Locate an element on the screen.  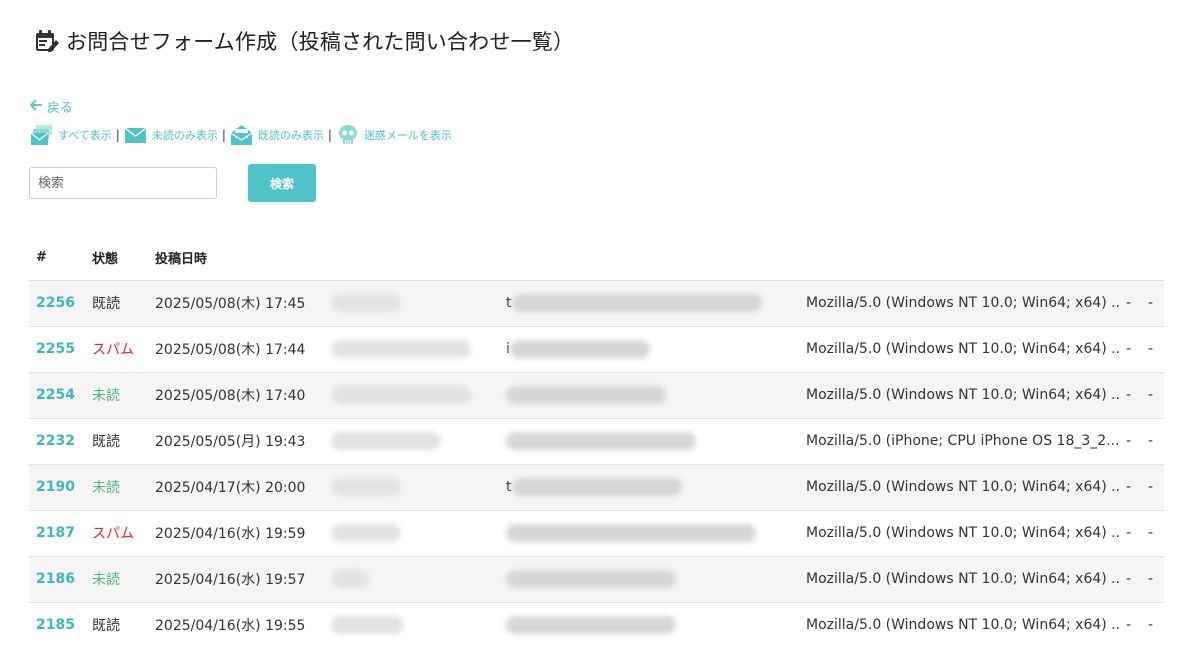
mail-open-icon is located at coordinates (241, 135).